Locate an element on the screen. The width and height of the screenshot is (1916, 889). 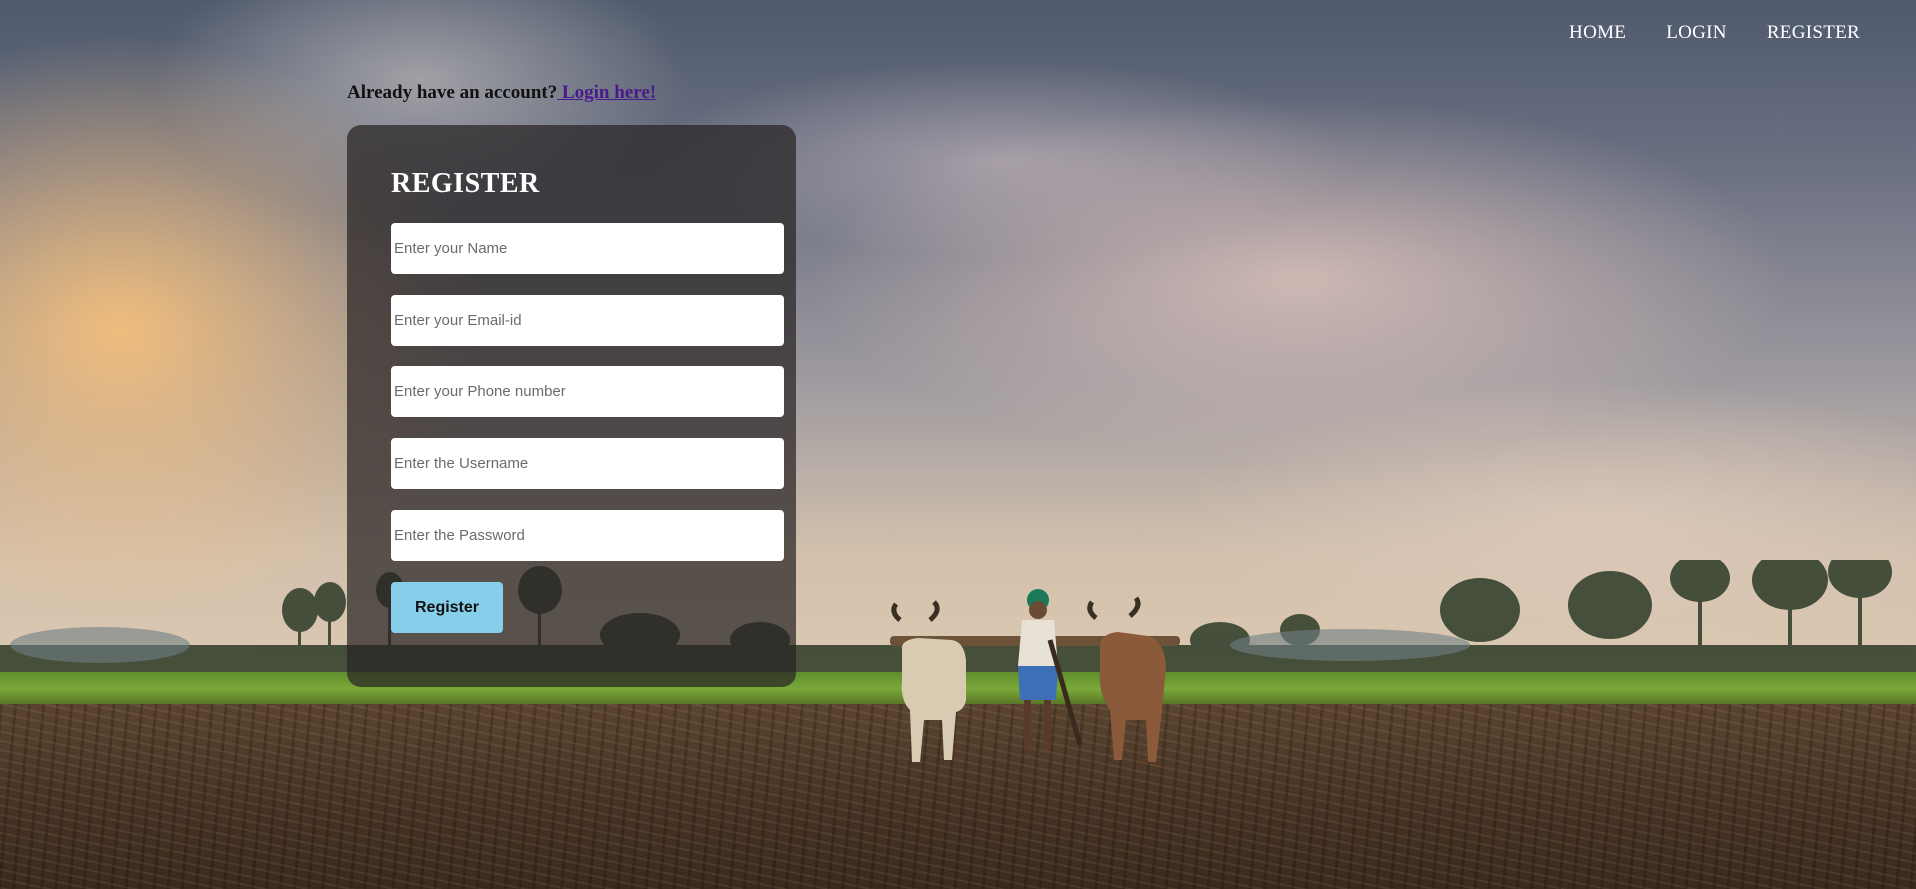
register-card: REGISTER Register is located at coordinates (571, 406).